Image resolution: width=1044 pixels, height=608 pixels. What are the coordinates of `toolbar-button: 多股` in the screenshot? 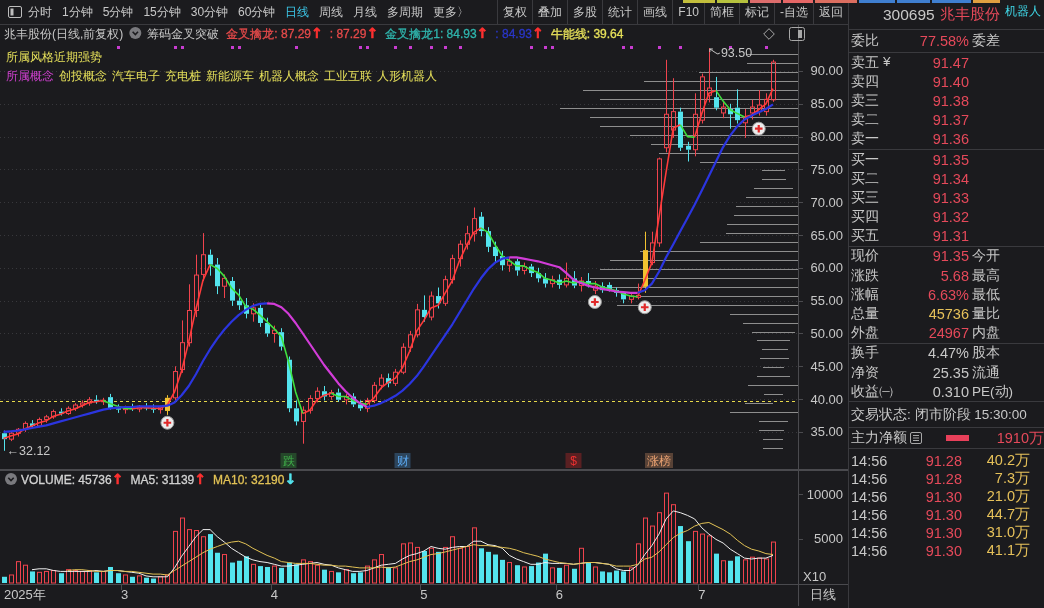 It's located at (585, 12).